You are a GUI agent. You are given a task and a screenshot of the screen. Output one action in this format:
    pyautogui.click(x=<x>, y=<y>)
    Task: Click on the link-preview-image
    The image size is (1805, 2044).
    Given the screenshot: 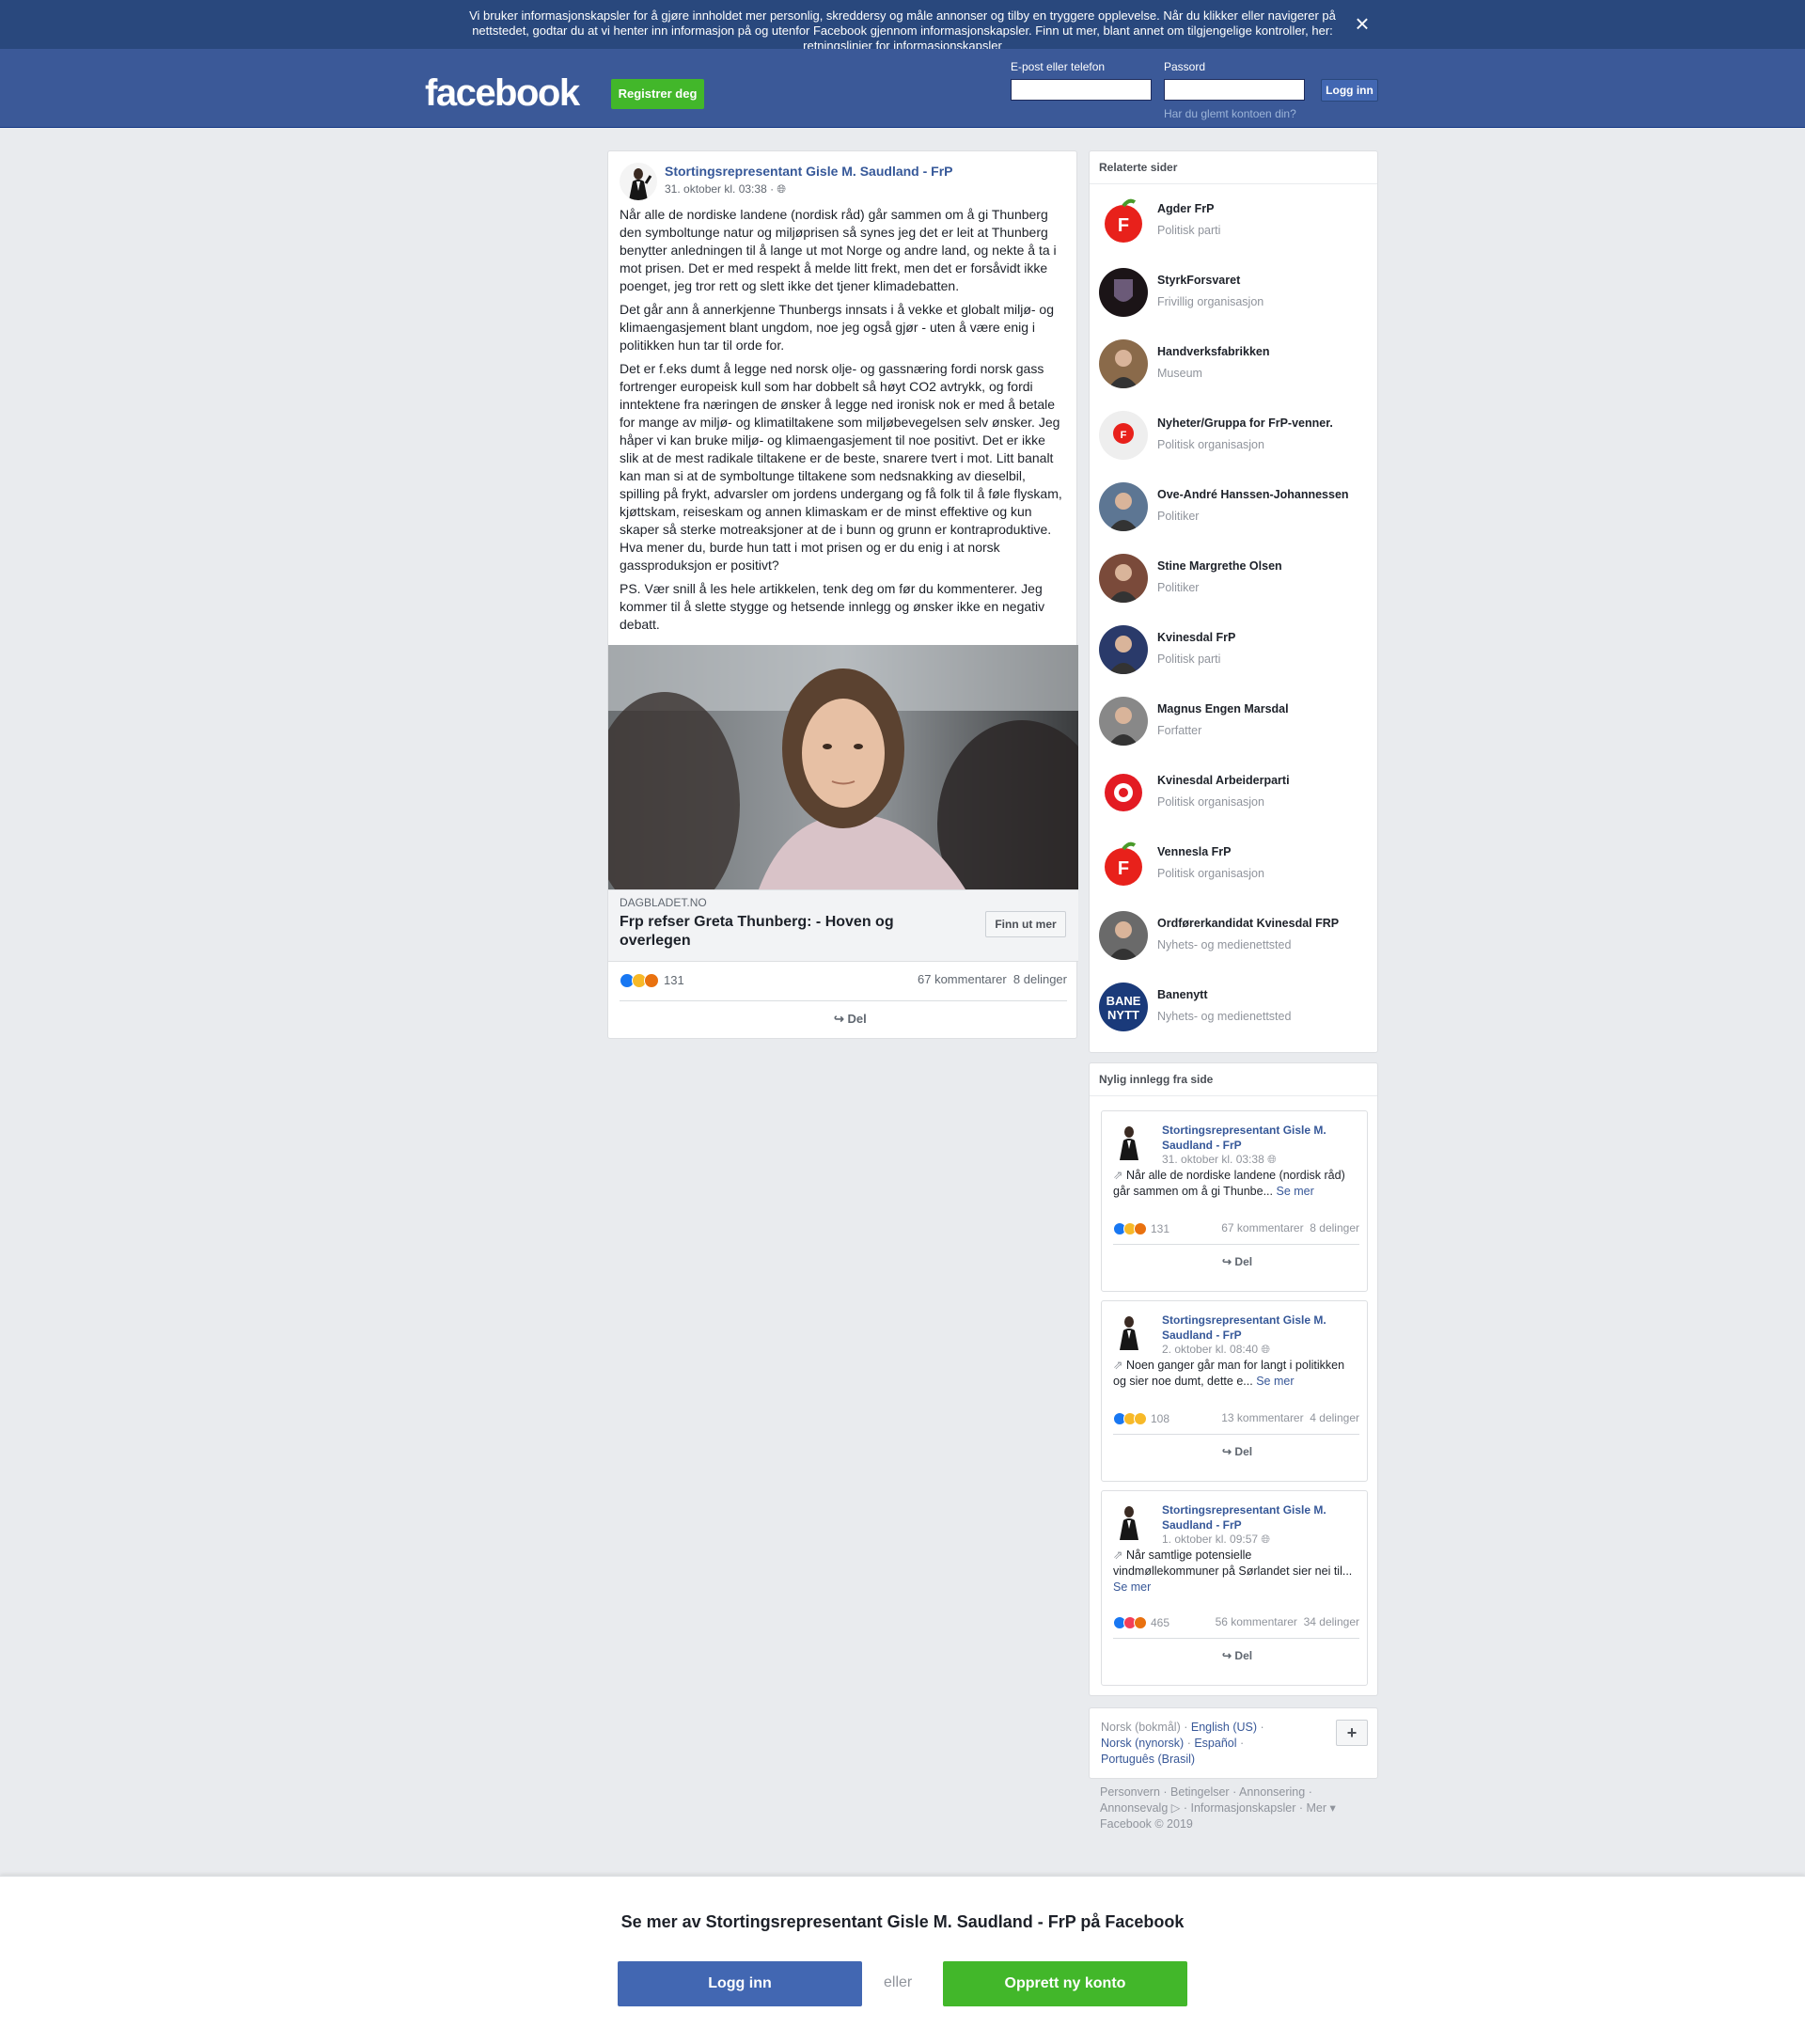 What is the action you would take?
    pyautogui.click(x=843, y=767)
    